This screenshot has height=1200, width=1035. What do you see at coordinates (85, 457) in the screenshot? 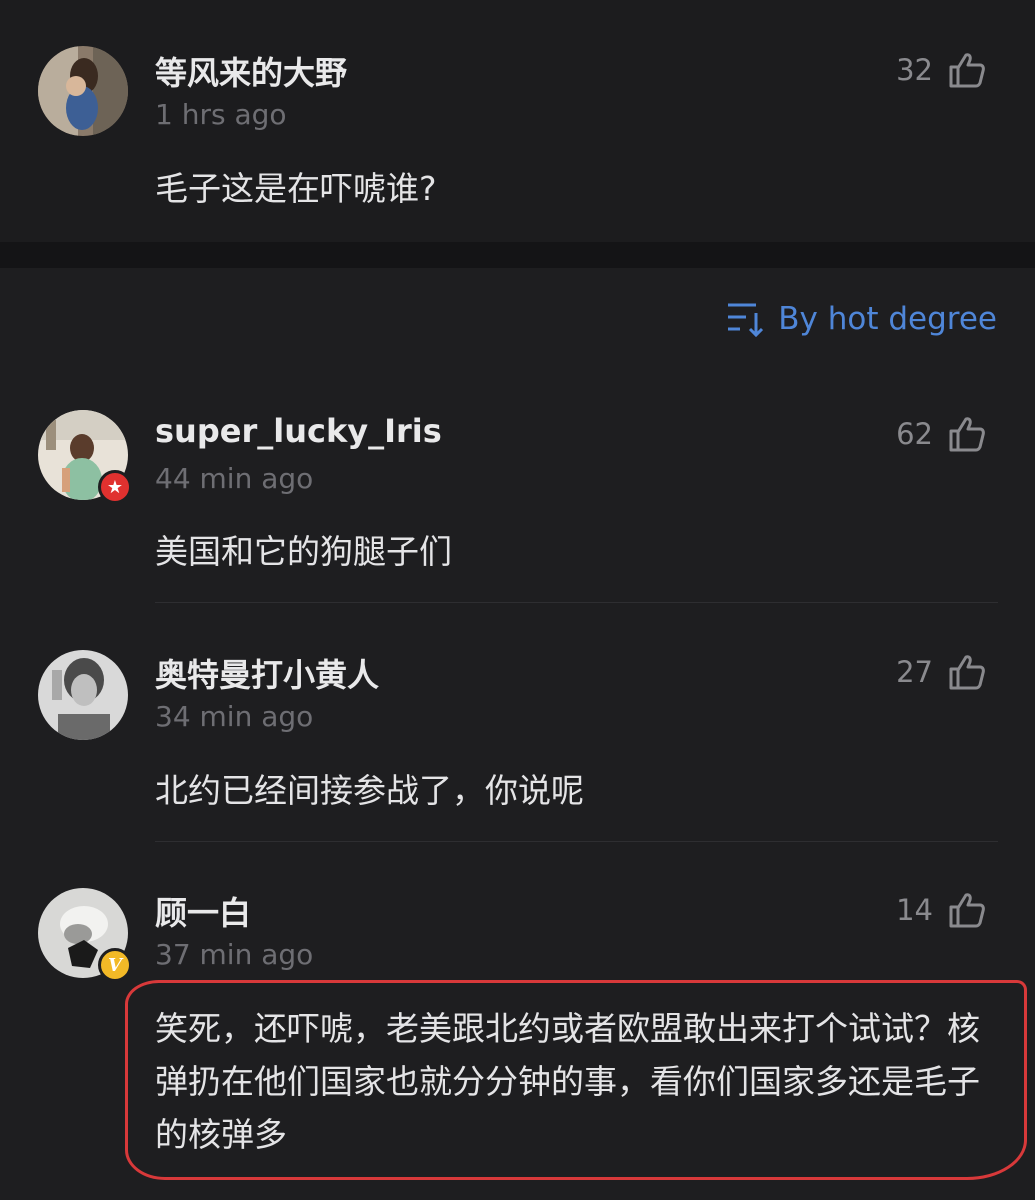
I see `avatar: ★` at bounding box center [85, 457].